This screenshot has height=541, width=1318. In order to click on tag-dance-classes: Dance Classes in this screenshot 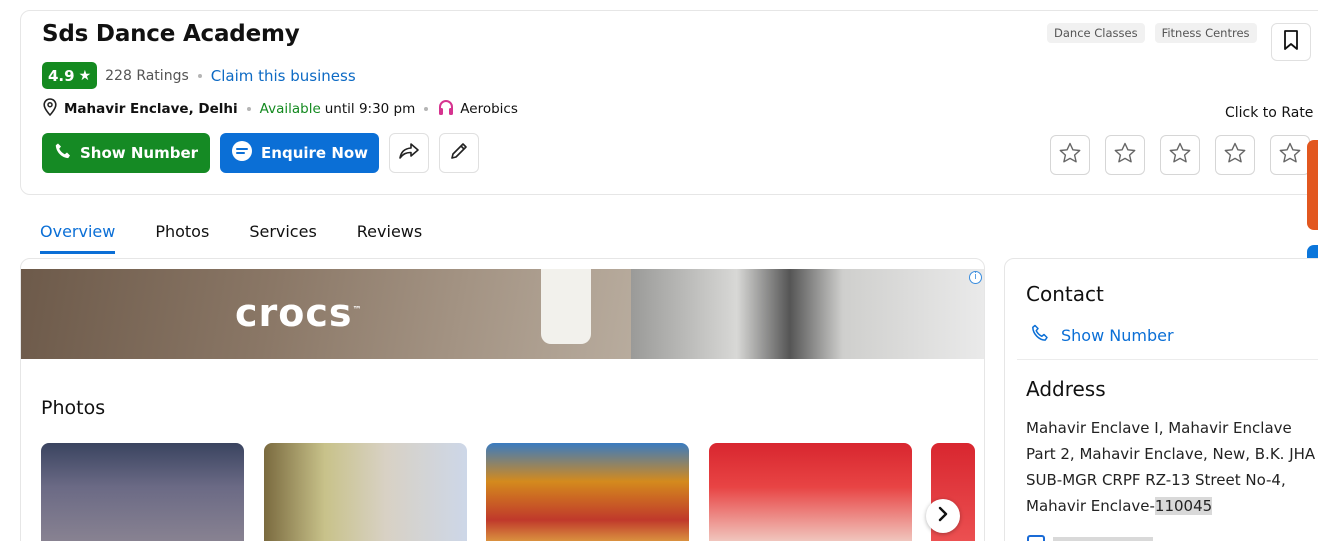, I will do `click(1096, 33)`.